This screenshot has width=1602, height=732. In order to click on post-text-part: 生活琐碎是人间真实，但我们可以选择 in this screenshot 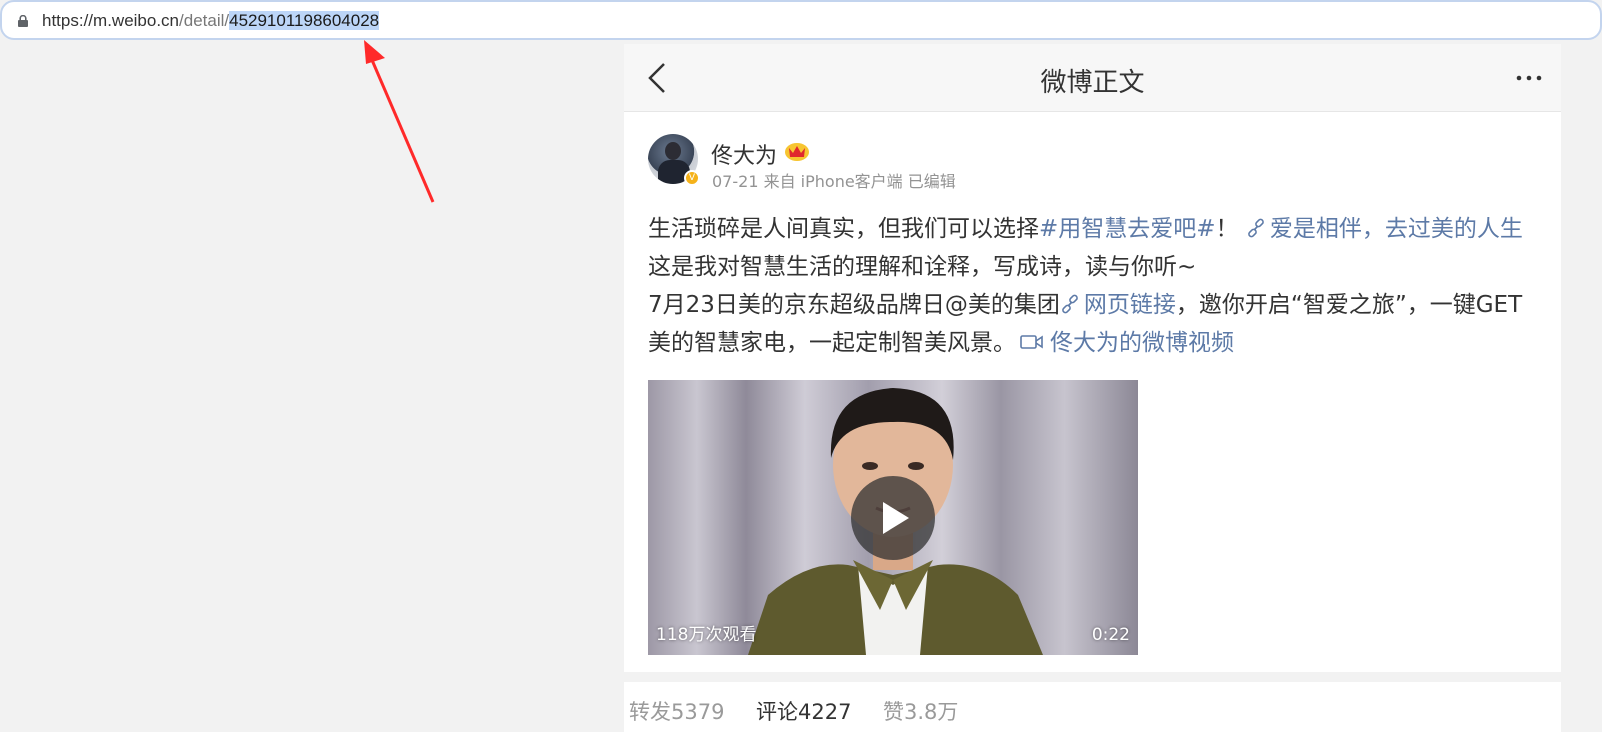, I will do `click(843, 229)`.